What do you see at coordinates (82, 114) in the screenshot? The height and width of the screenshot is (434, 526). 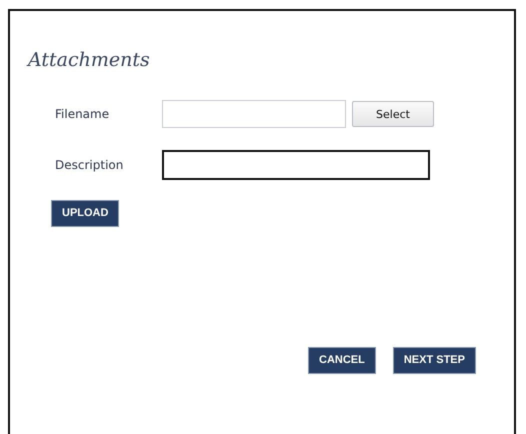 I see `field-label: Filename` at bounding box center [82, 114].